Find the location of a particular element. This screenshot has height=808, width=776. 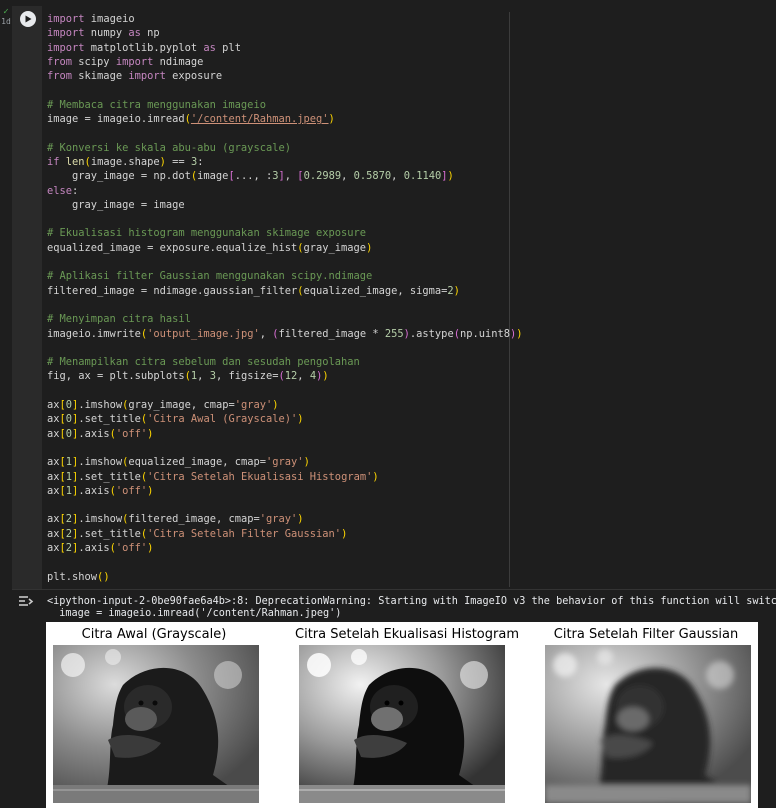

code-token: numpy is located at coordinates (106, 33).